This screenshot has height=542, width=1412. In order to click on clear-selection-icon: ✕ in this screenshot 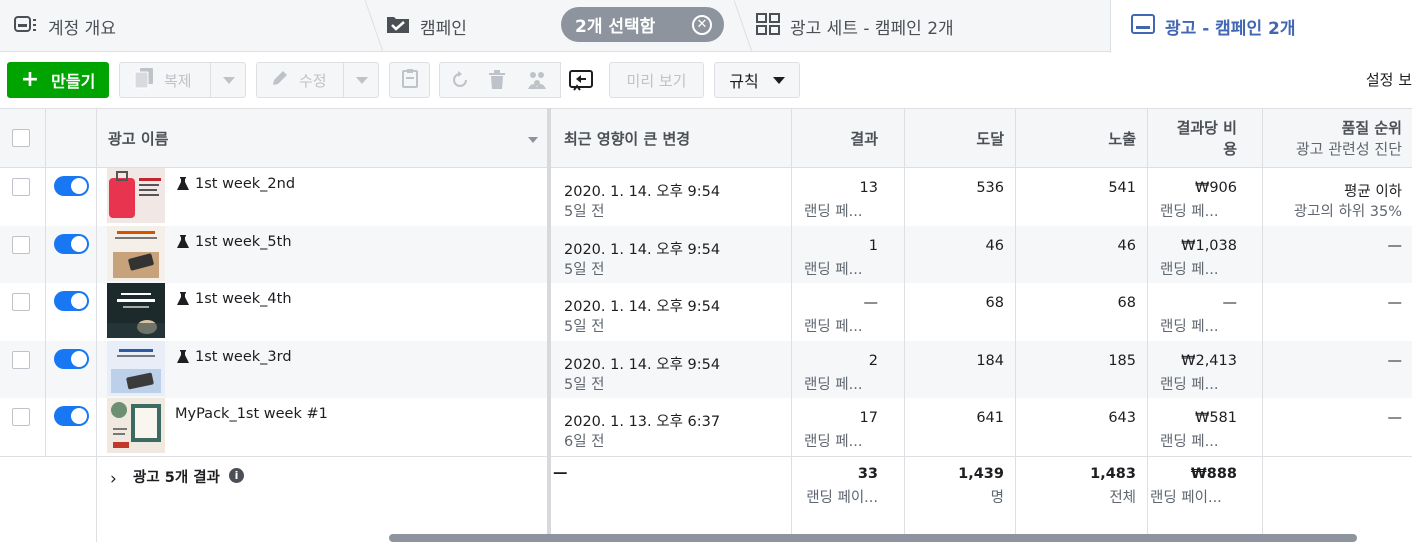, I will do `click(702, 25)`.